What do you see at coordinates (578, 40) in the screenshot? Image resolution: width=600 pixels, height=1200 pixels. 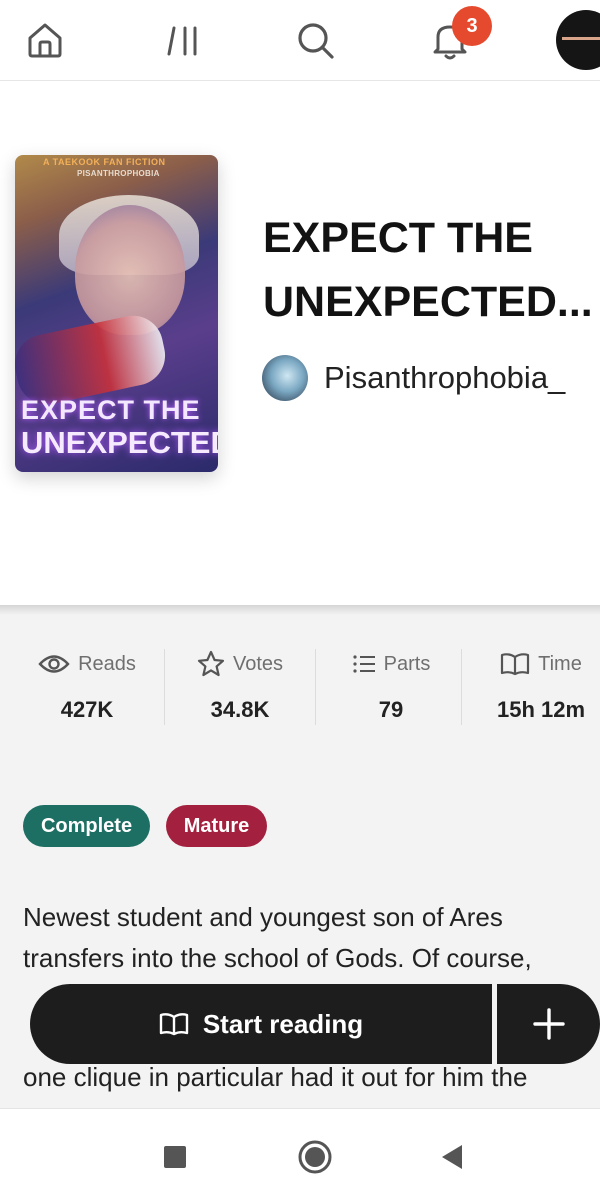 I see `profile-avatar` at bounding box center [578, 40].